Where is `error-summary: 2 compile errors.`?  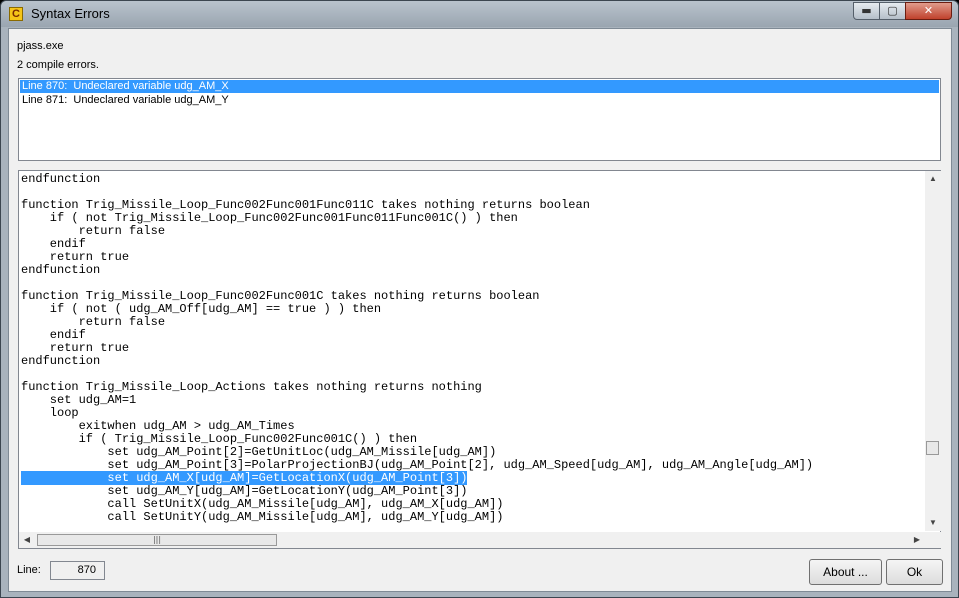
error-summary: 2 compile errors. is located at coordinates (58, 65).